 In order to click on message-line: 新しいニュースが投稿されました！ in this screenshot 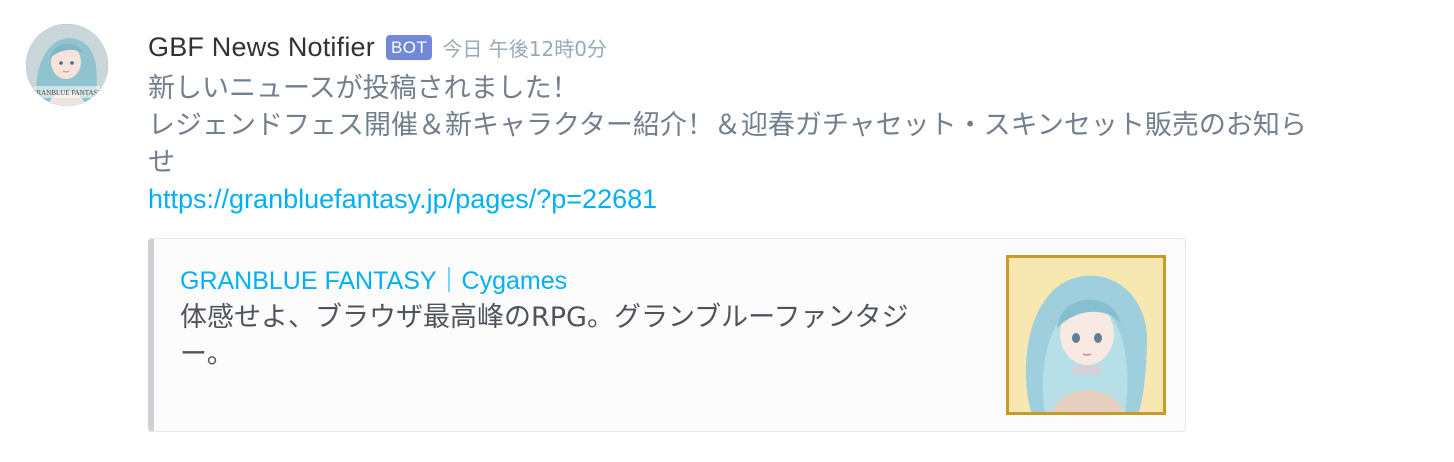, I will do `click(363, 88)`.